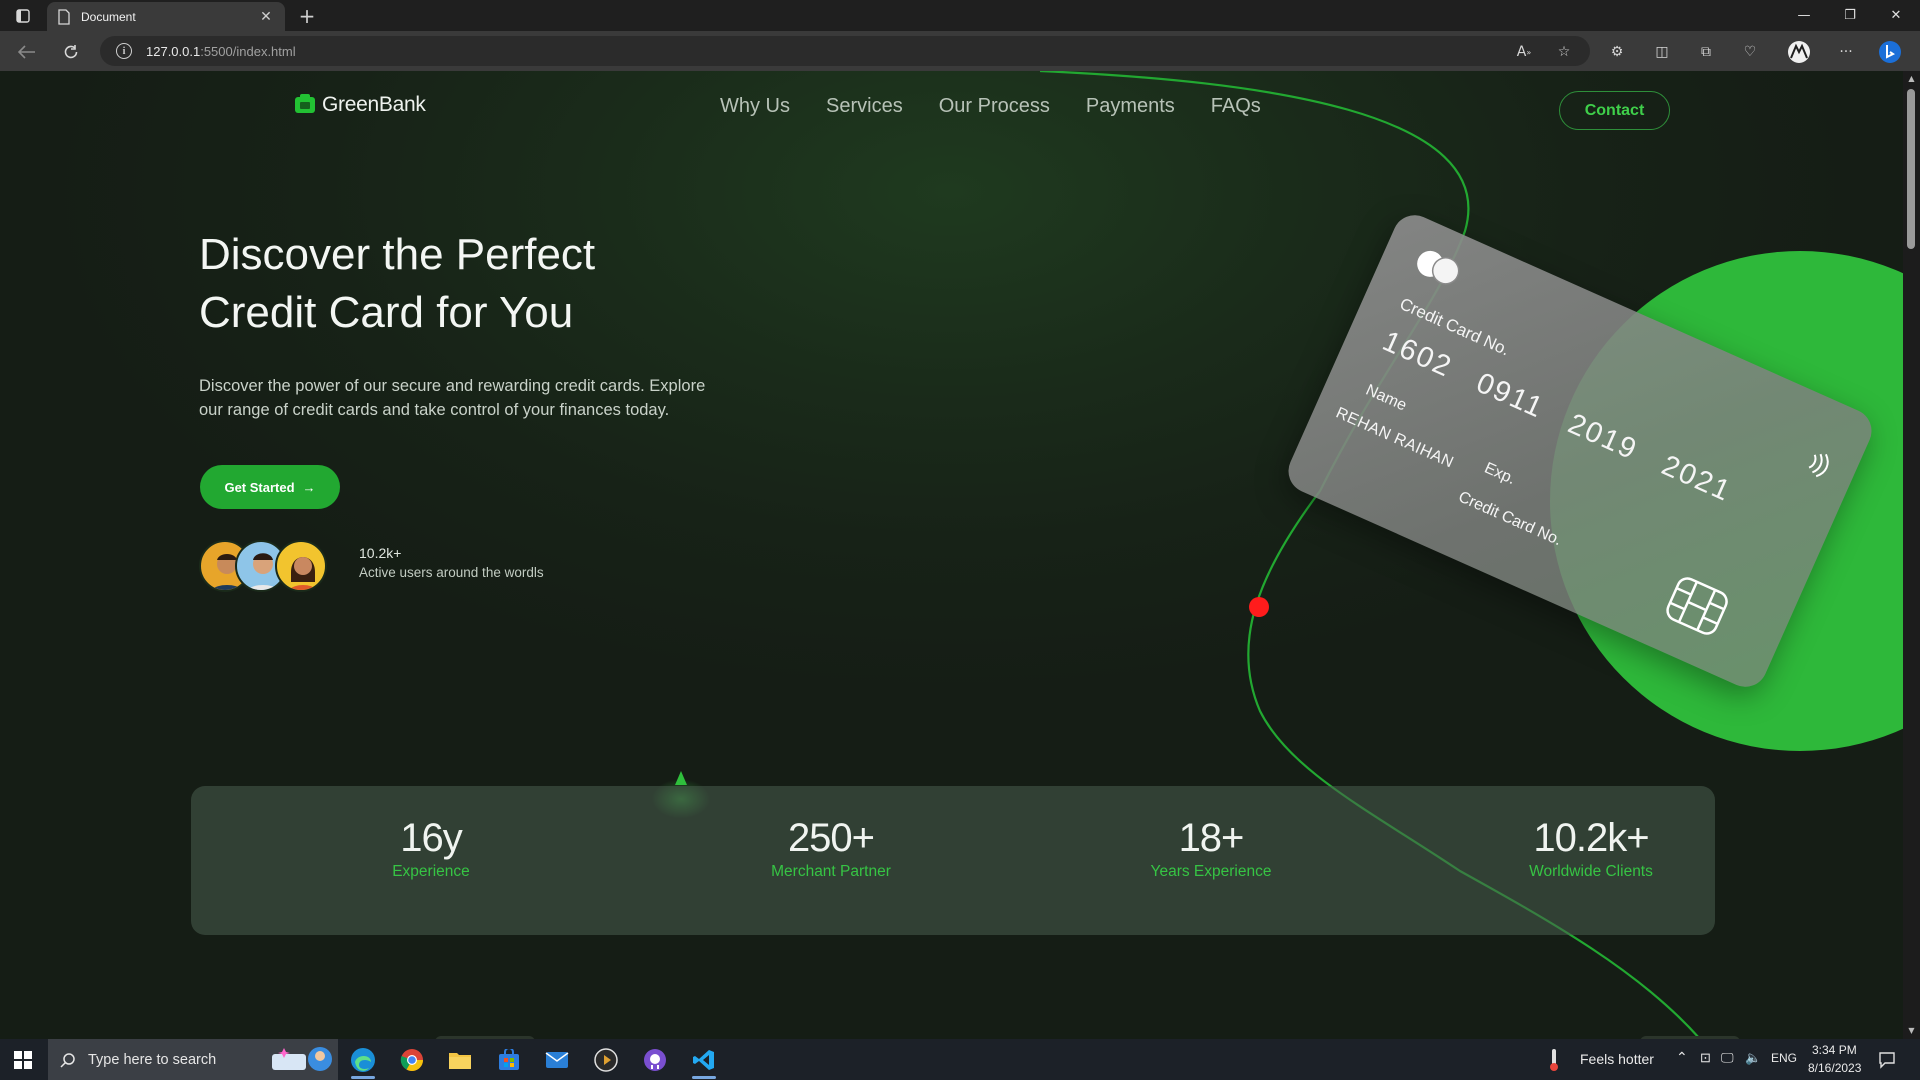 The width and height of the screenshot is (1920, 1080). I want to click on volume-icon: 🔈, so click(1753, 1058).